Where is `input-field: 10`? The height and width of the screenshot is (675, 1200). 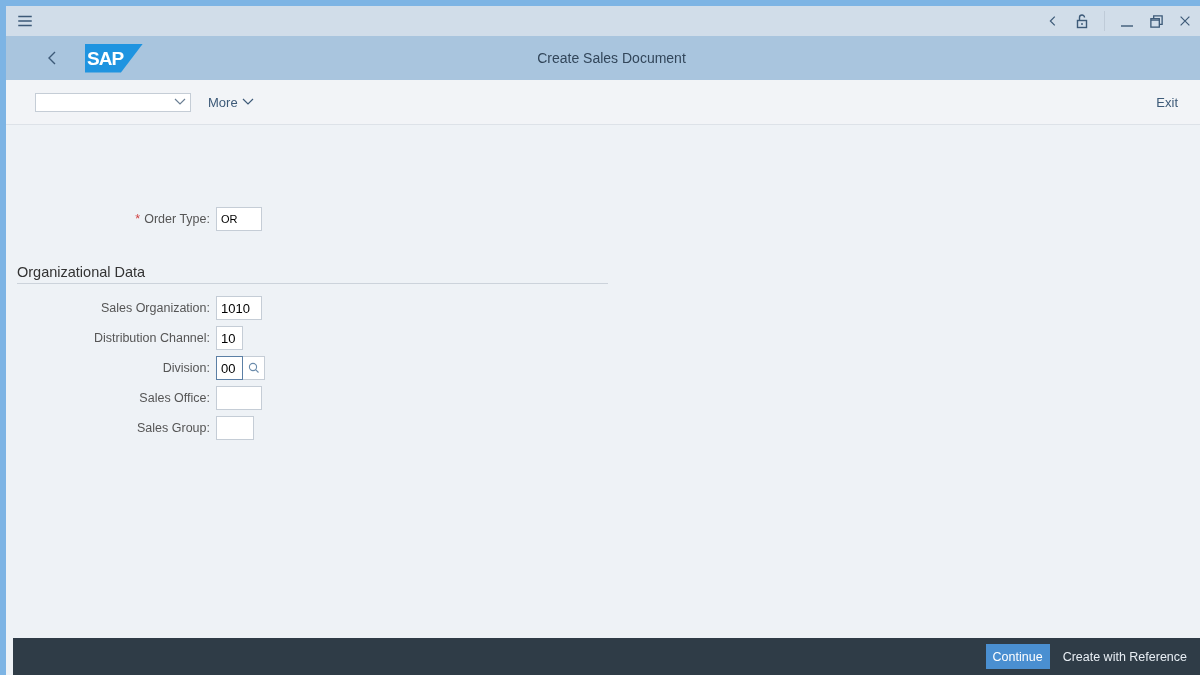 input-field: 10 is located at coordinates (229, 338).